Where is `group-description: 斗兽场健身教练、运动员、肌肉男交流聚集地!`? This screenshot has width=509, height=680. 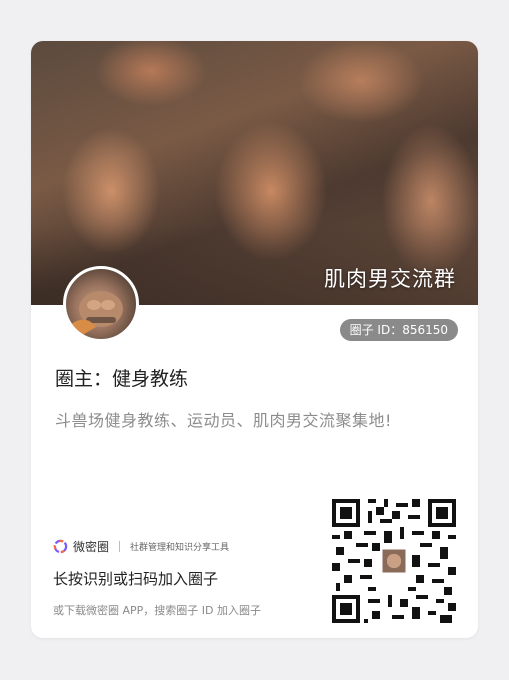
group-description: 斗兽场健身教练、运动员、肌肉男交流聚集地! is located at coordinates (223, 420).